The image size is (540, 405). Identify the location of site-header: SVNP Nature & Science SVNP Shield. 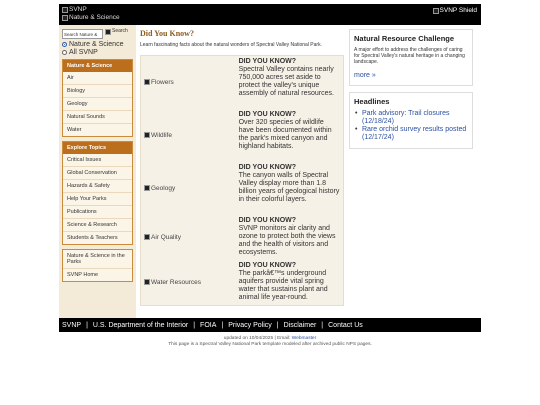
(270, 14).